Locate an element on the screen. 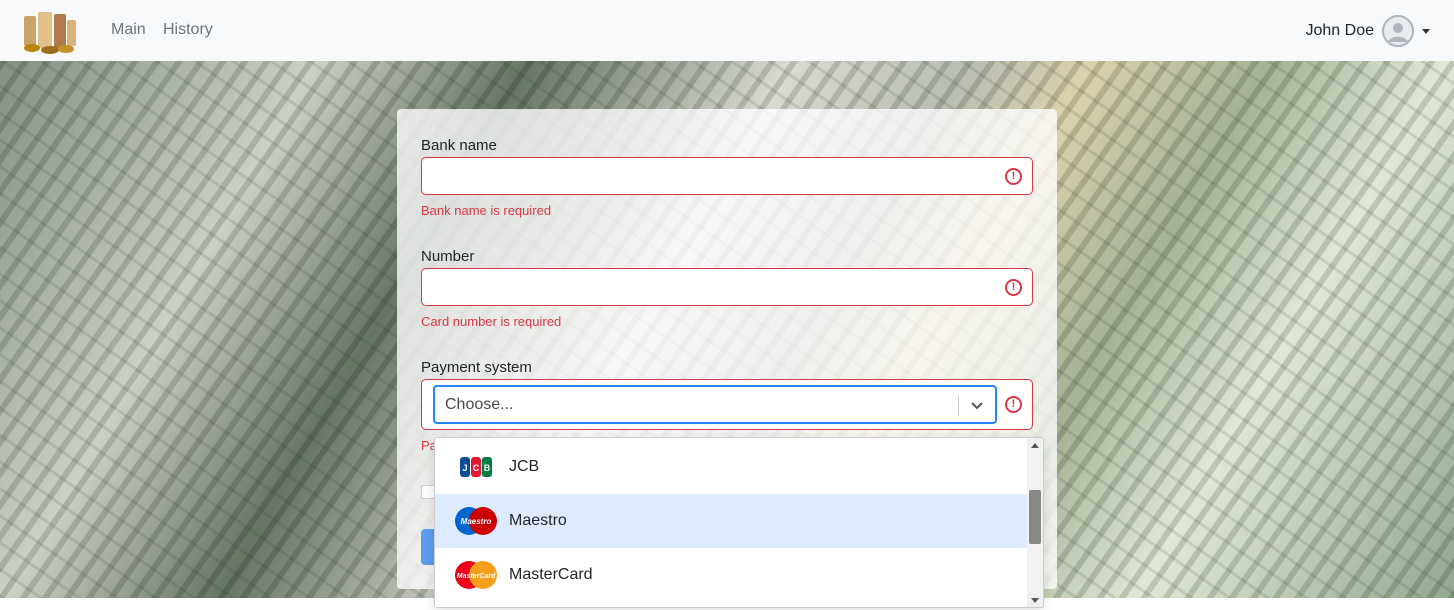 This screenshot has height=610, width=1454. option-label: MasterCard is located at coordinates (551, 574).